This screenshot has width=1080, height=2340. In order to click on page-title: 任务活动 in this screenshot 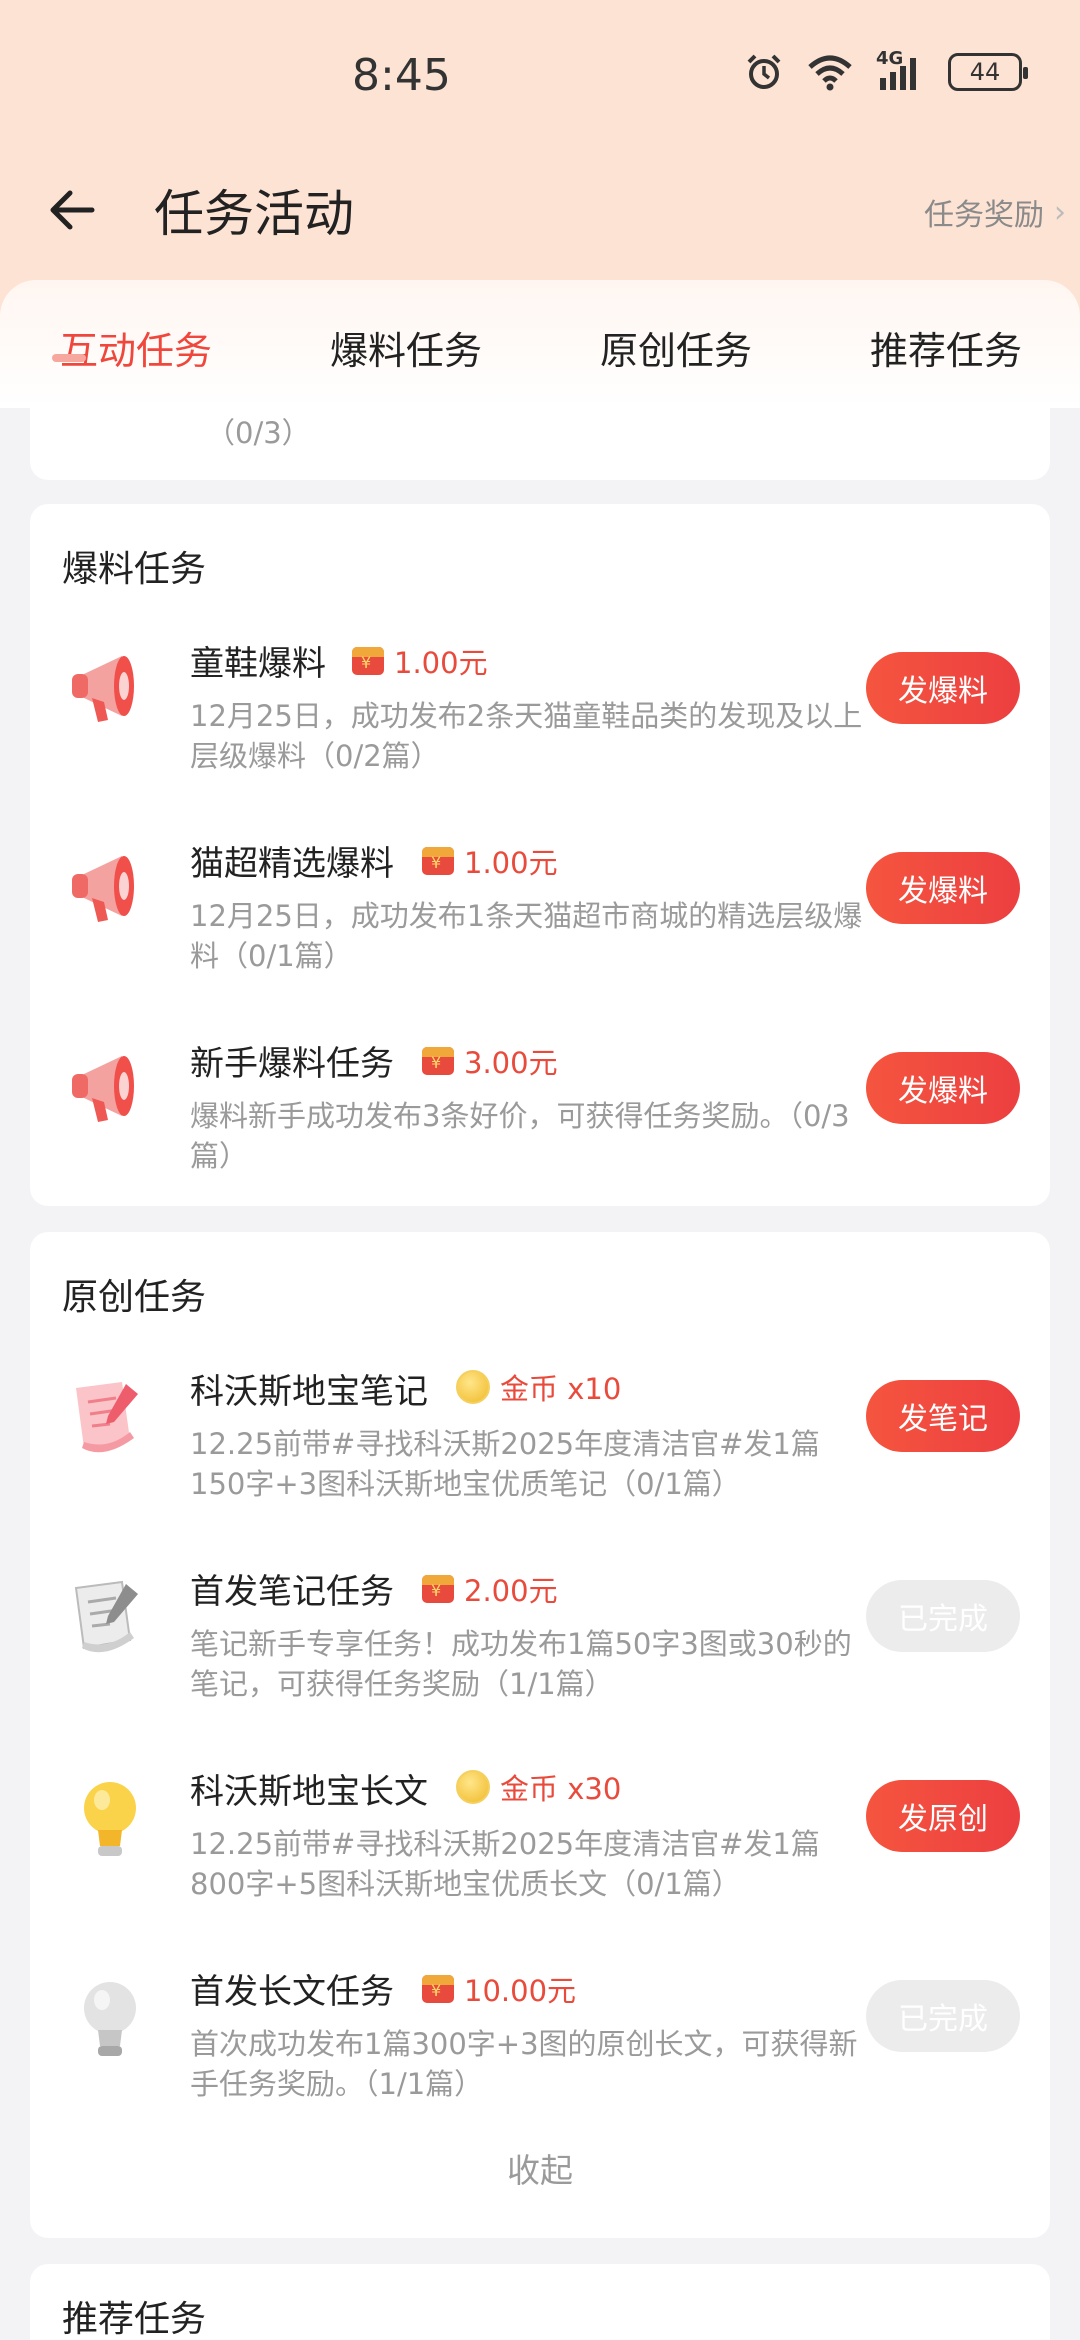, I will do `click(254, 214)`.